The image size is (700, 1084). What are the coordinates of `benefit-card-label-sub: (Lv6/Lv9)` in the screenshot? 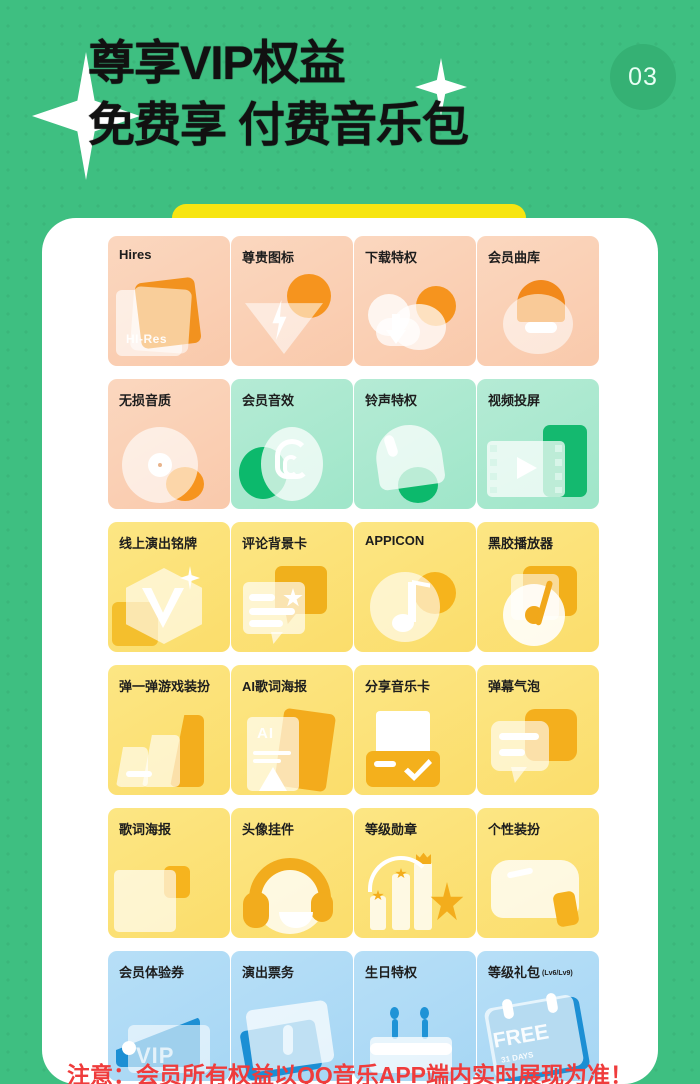 It's located at (557, 973).